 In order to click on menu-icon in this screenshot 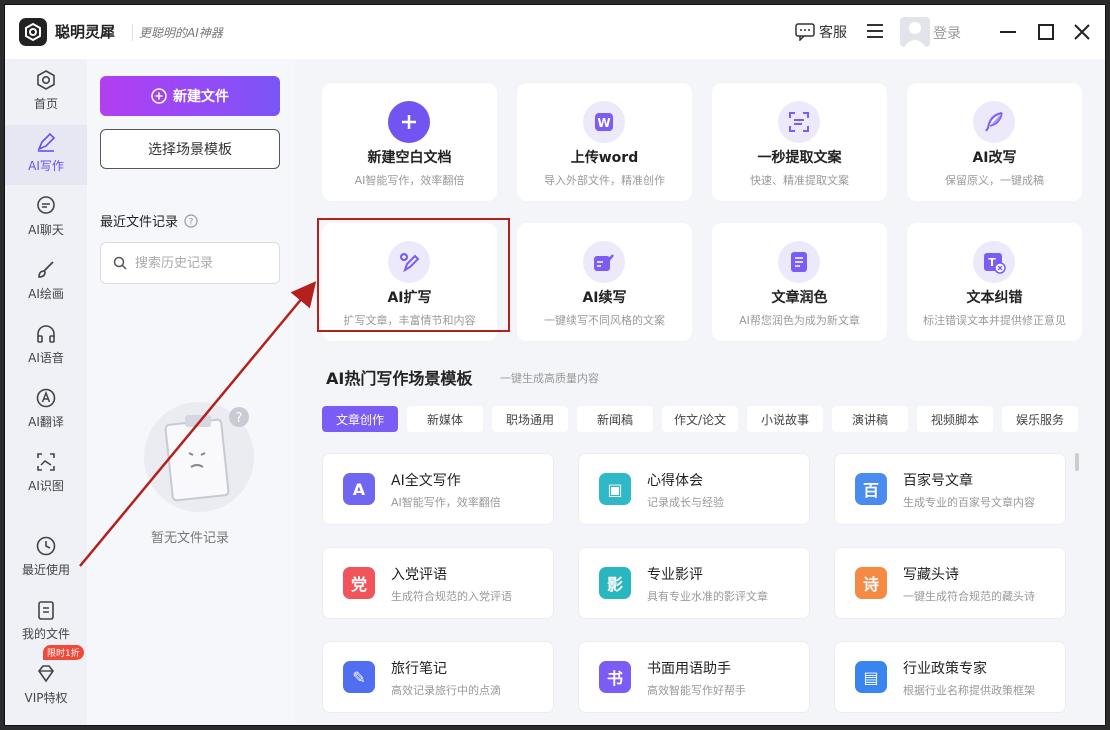, I will do `click(875, 31)`.